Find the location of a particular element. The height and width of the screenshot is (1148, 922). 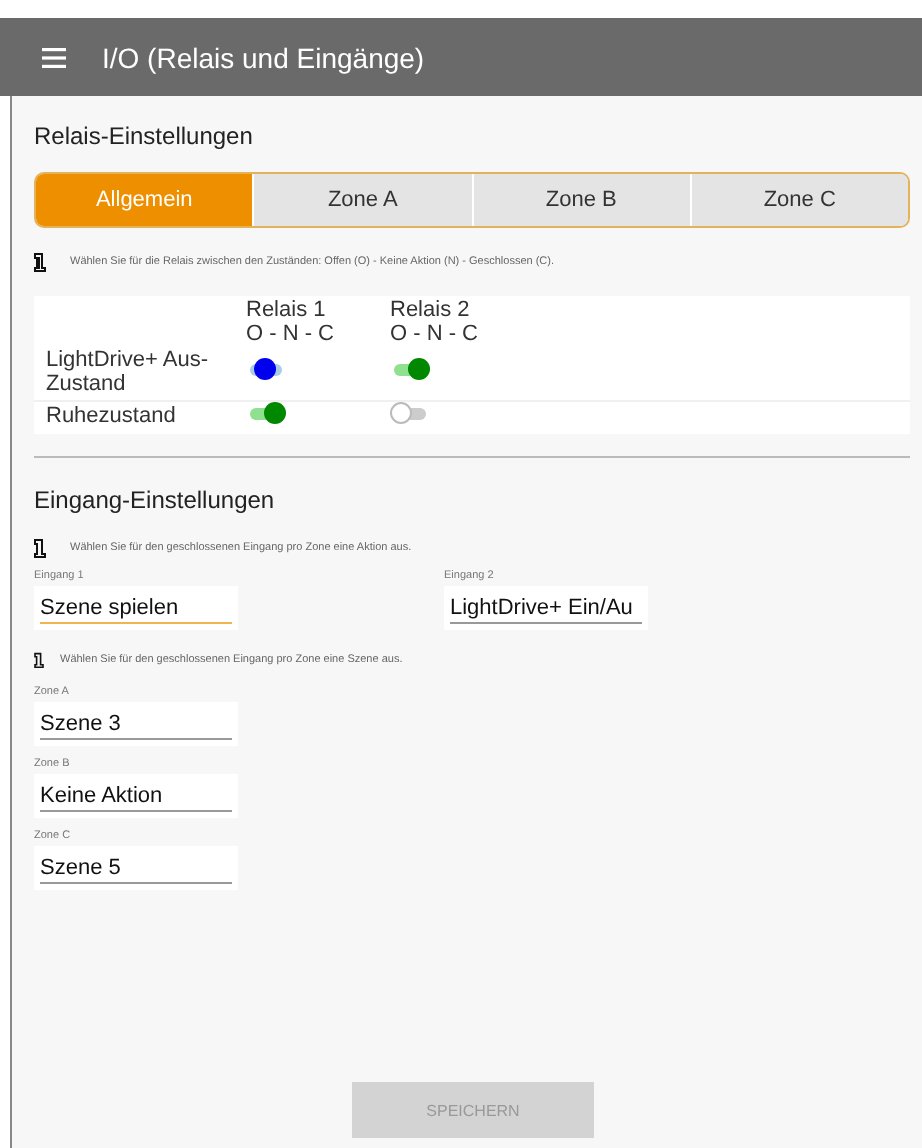

select-field: Szene 3 is located at coordinates (136, 724).